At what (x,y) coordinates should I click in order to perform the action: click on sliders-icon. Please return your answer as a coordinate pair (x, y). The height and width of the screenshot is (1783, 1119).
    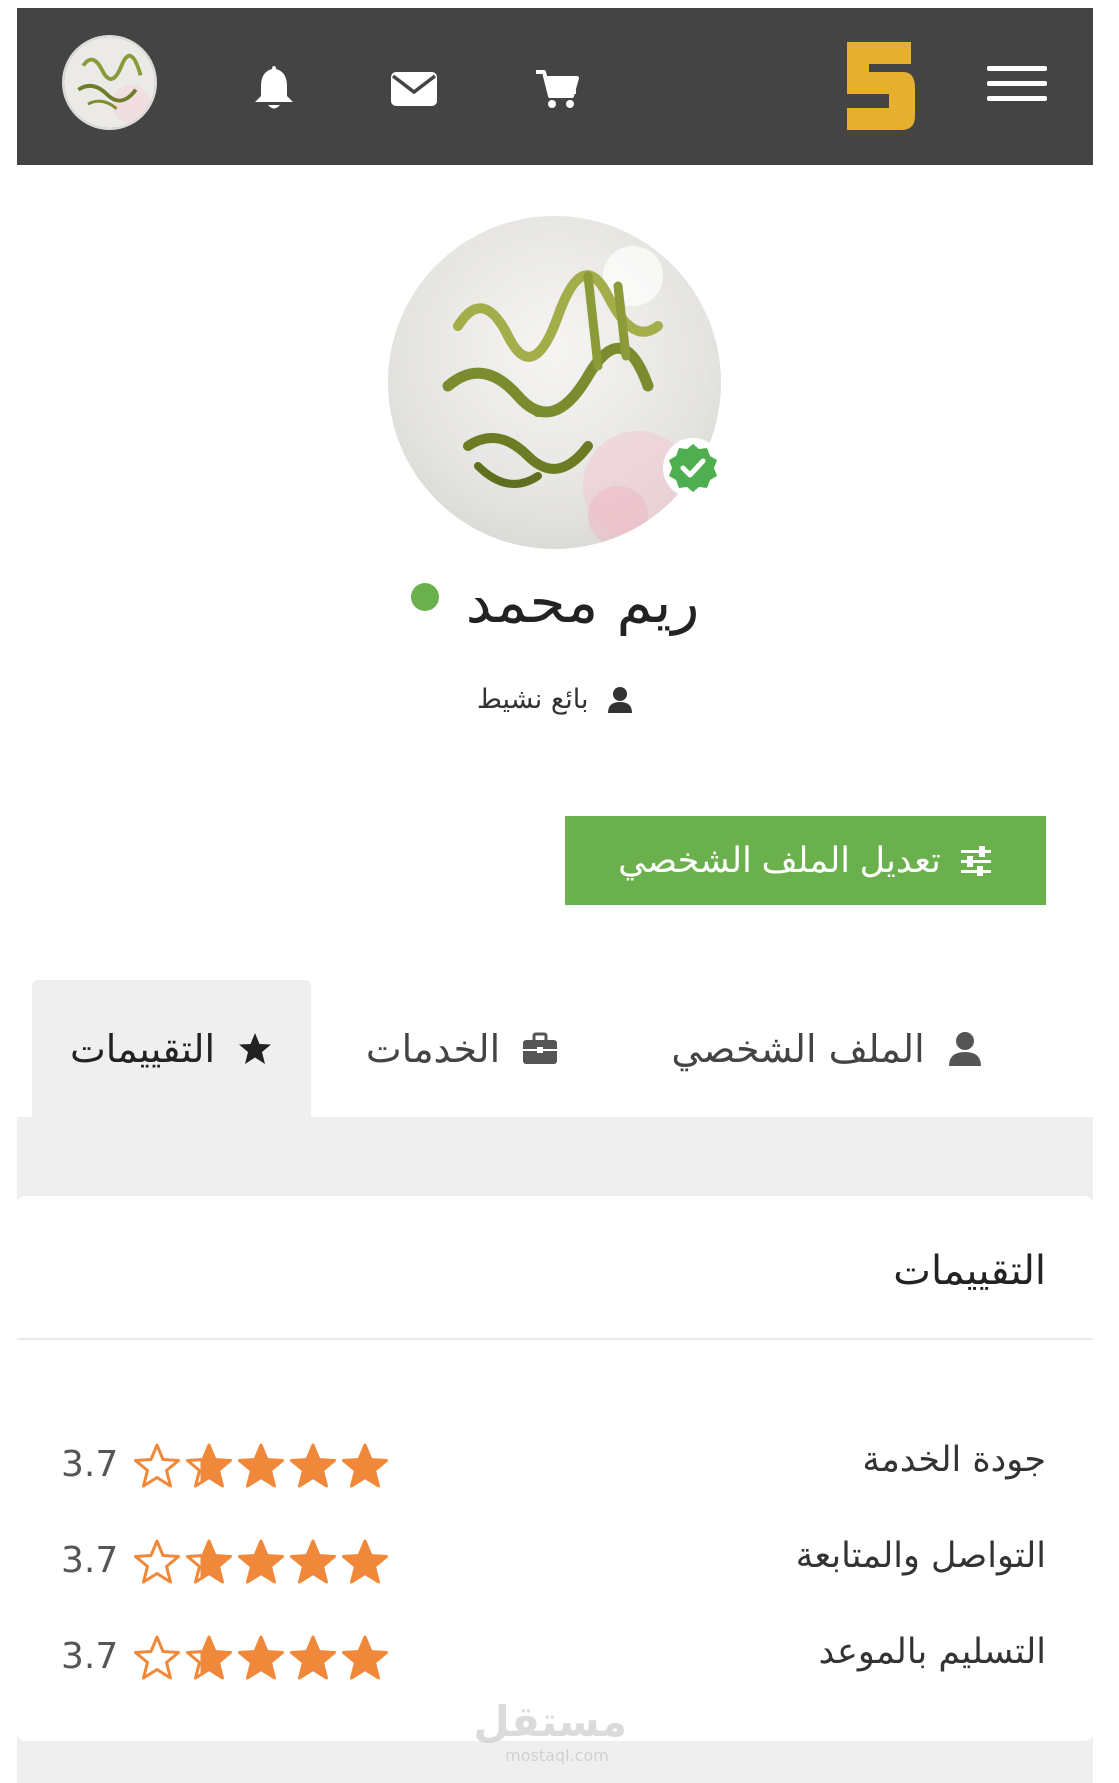
    Looking at the image, I should click on (976, 860).